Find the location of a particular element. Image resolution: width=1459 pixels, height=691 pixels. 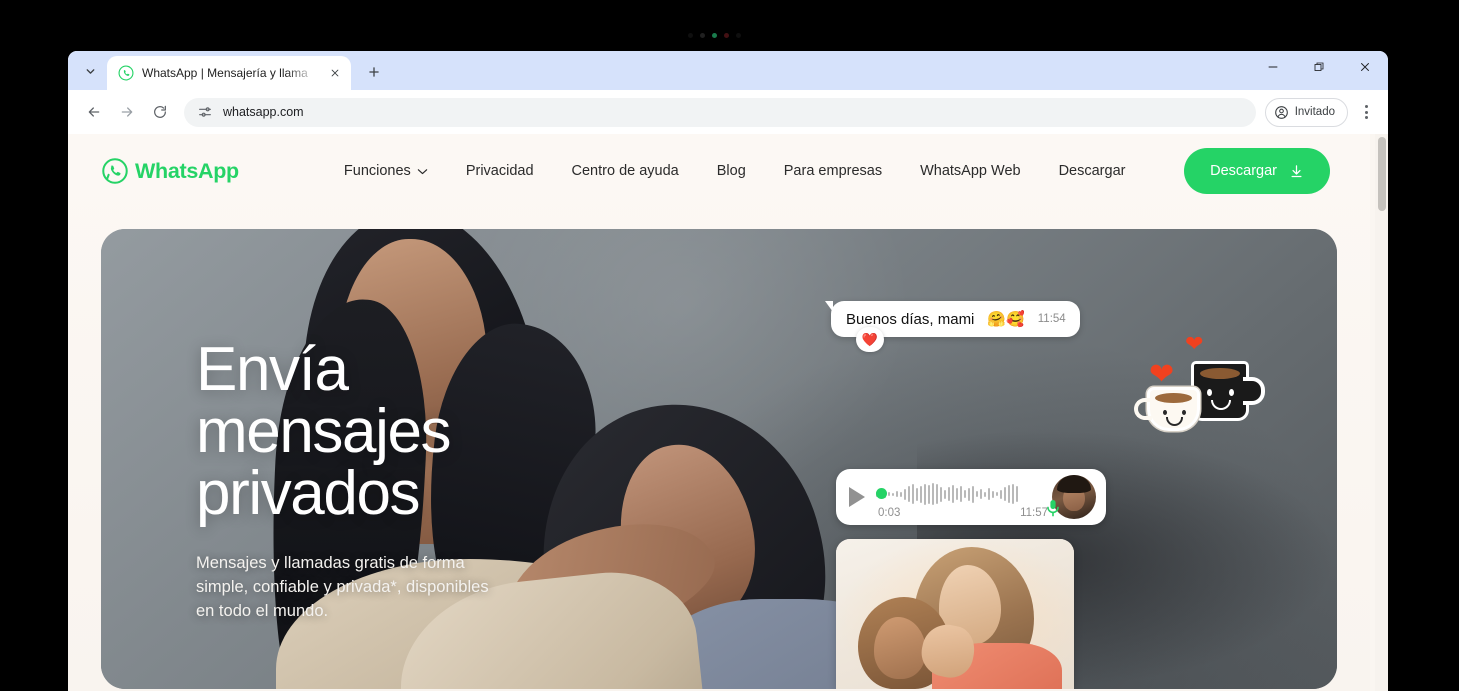

nav-label: Para empresas is located at coordinates (833, 171).